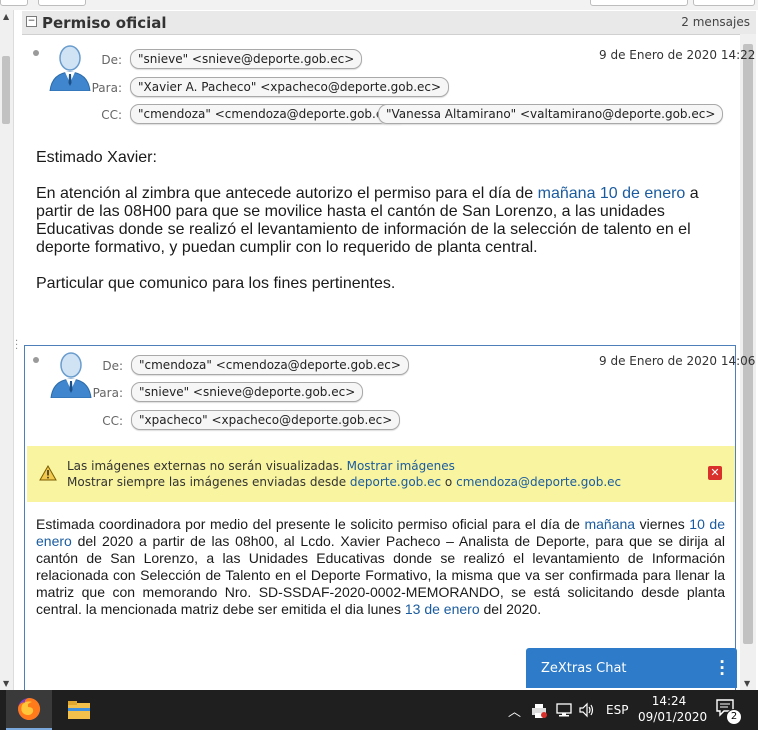 The height and width of the screenshot is (730, 758). I want to click on message-date: 9 de Enero de 2020 14:06, so click(677, 361).